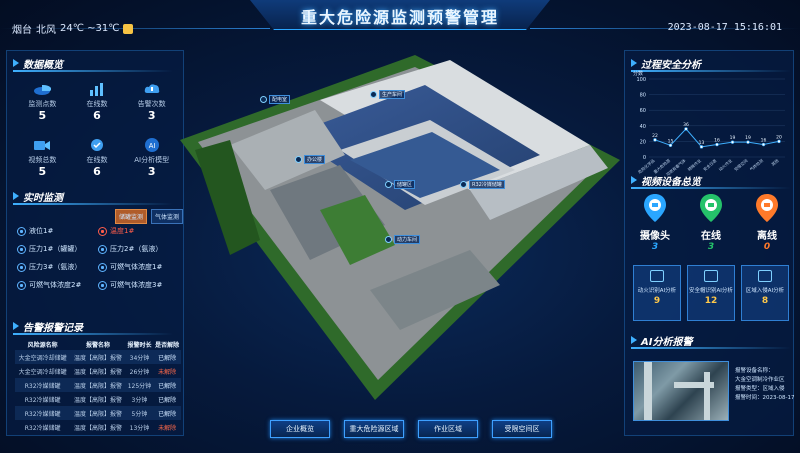 The width and height of the screenshot is (800, 453). What do you see at coordinates (724, 27) in the screenshot?
I see `current-datetime: 2023-08-17 15:16:01` at bounding box center [724, 27].